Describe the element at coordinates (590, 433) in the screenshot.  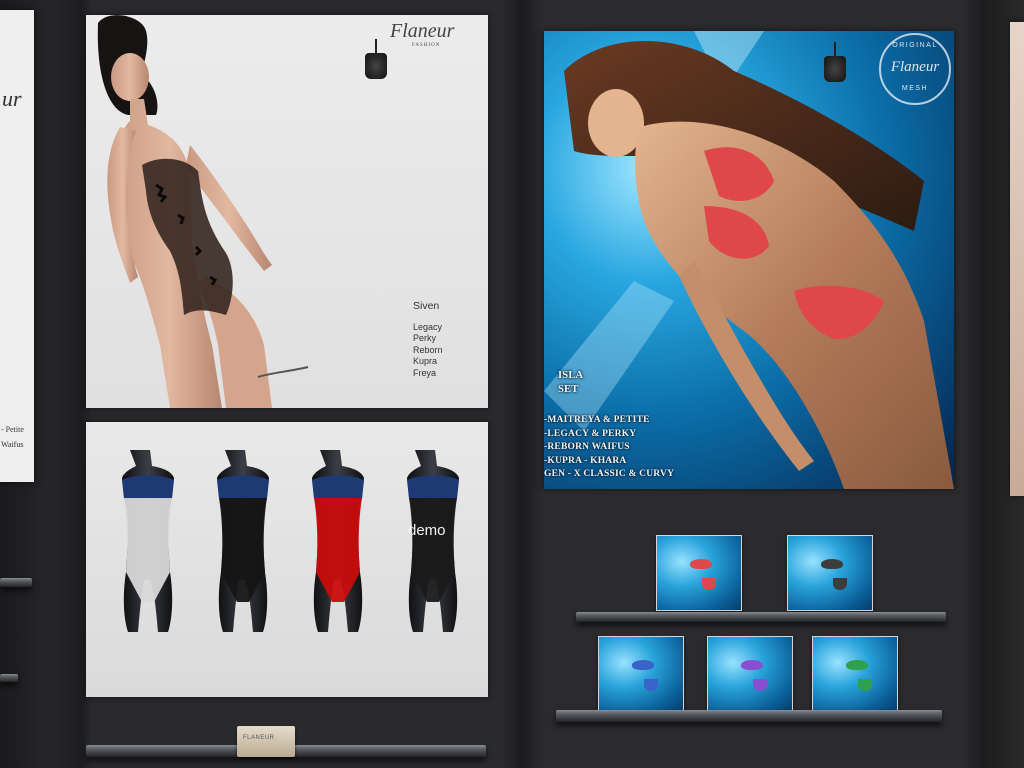
I see `isla-body-line: -LEGACY & PERKY` at that location.